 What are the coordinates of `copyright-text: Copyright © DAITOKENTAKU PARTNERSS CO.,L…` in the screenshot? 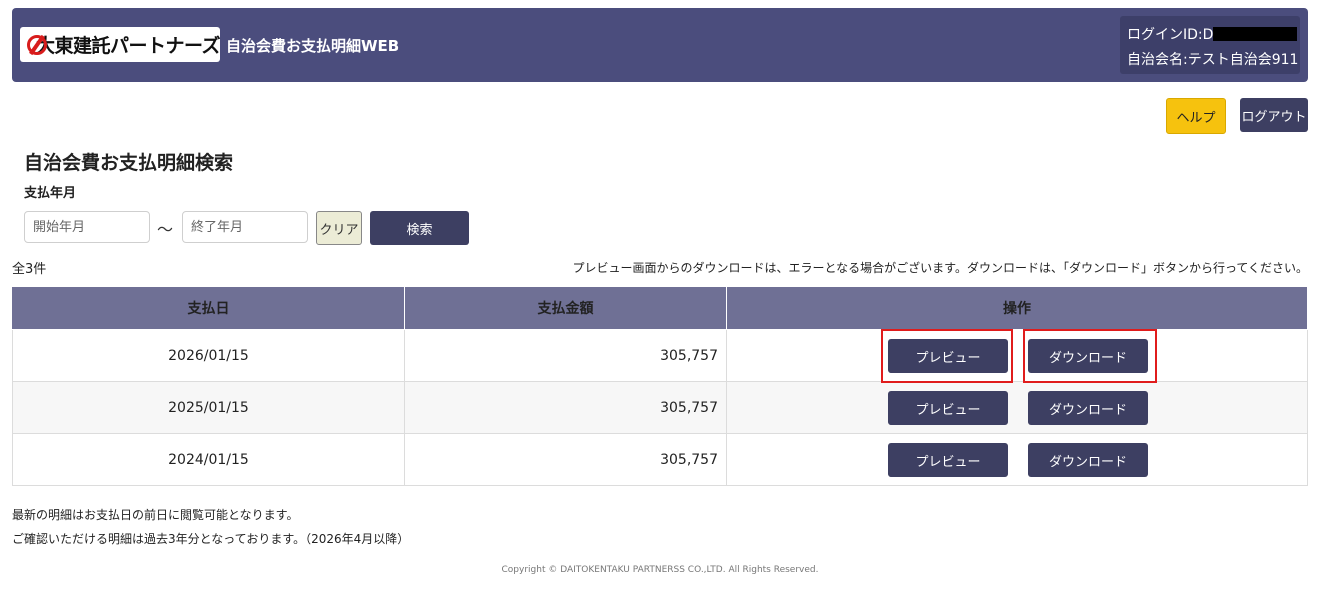 It's located at (660, 570).